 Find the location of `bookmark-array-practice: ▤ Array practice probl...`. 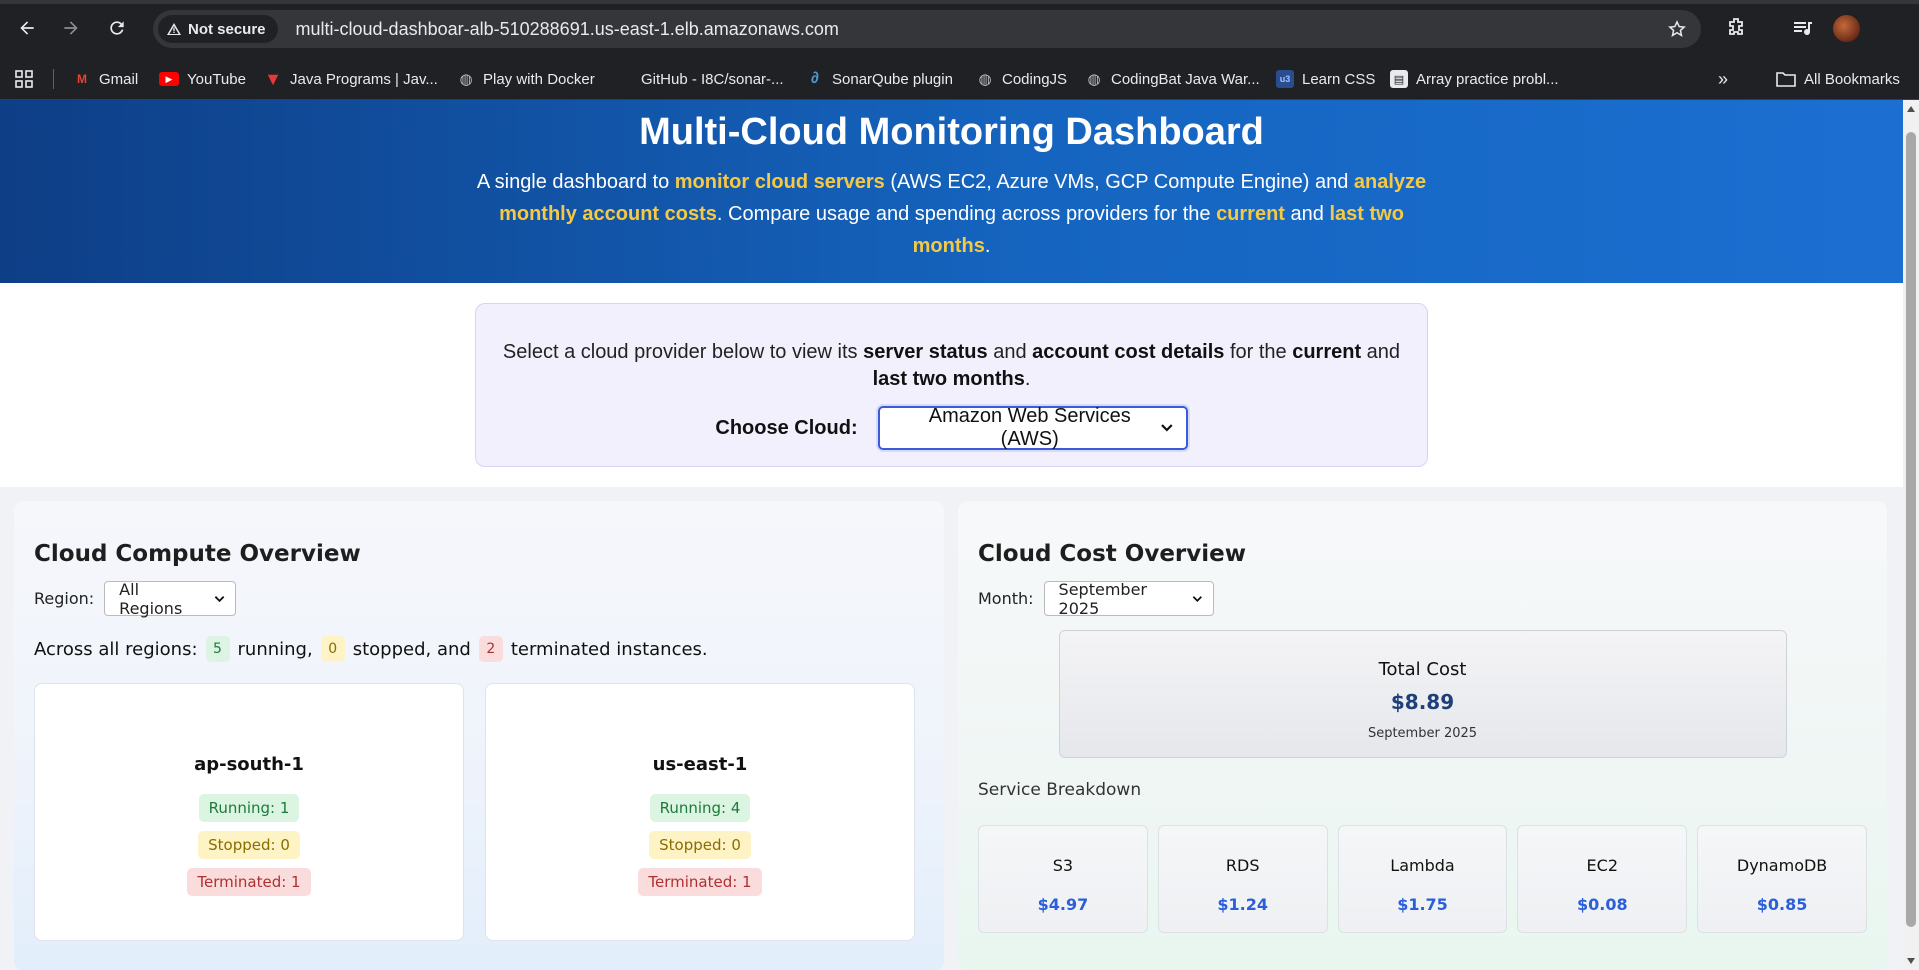

bookmark-array-practice: ▤ Array practice probl... is located at coordinates (1474, 79).